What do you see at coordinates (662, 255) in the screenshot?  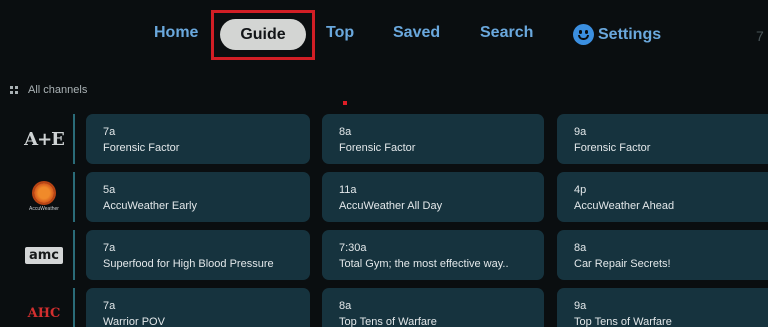 I see `program-card: 8a Car Repair Secrets!` at bounding box center [662, 255].